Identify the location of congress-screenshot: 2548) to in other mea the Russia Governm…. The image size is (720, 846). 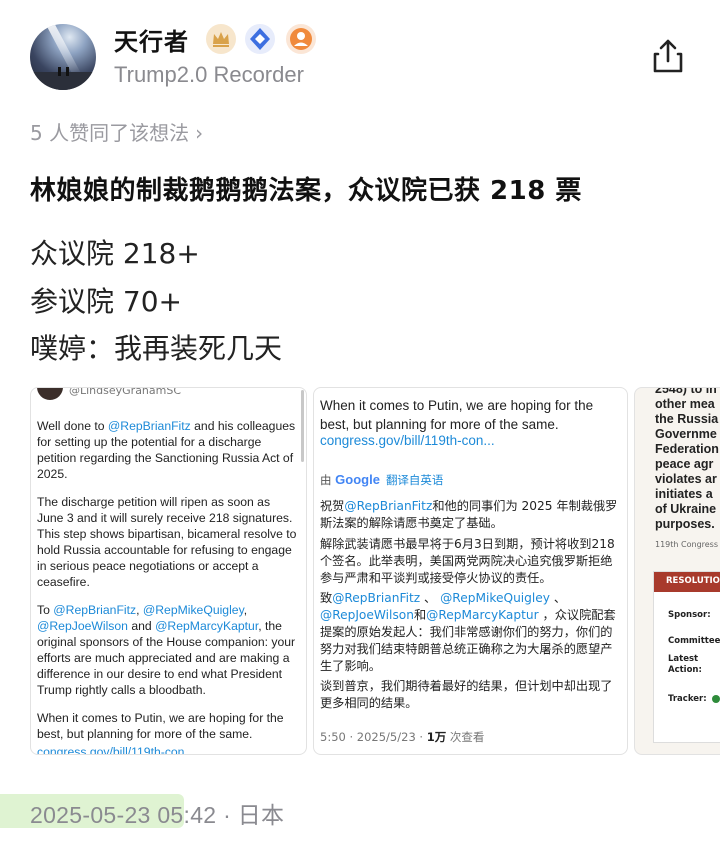
(677, 571).